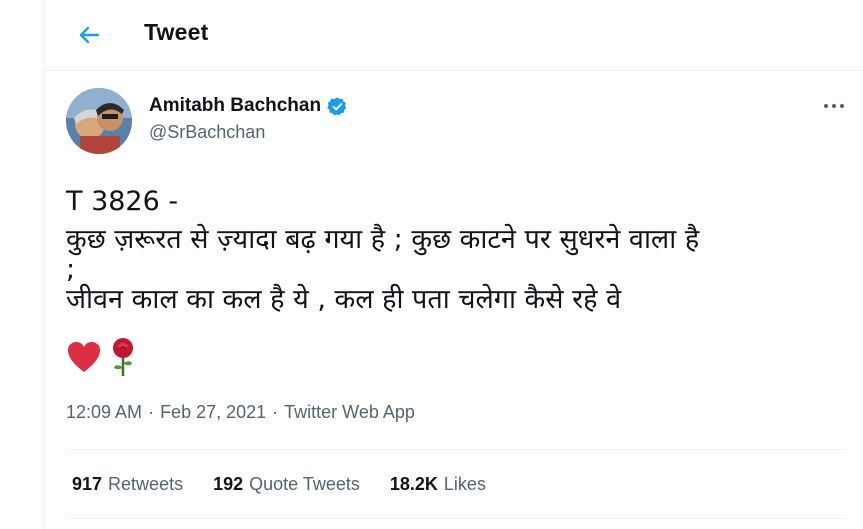 The image size is (863, 529). Describe the element at coordinates (337, 105) in the screenshot. I see `verified-badge-icon` at that location.